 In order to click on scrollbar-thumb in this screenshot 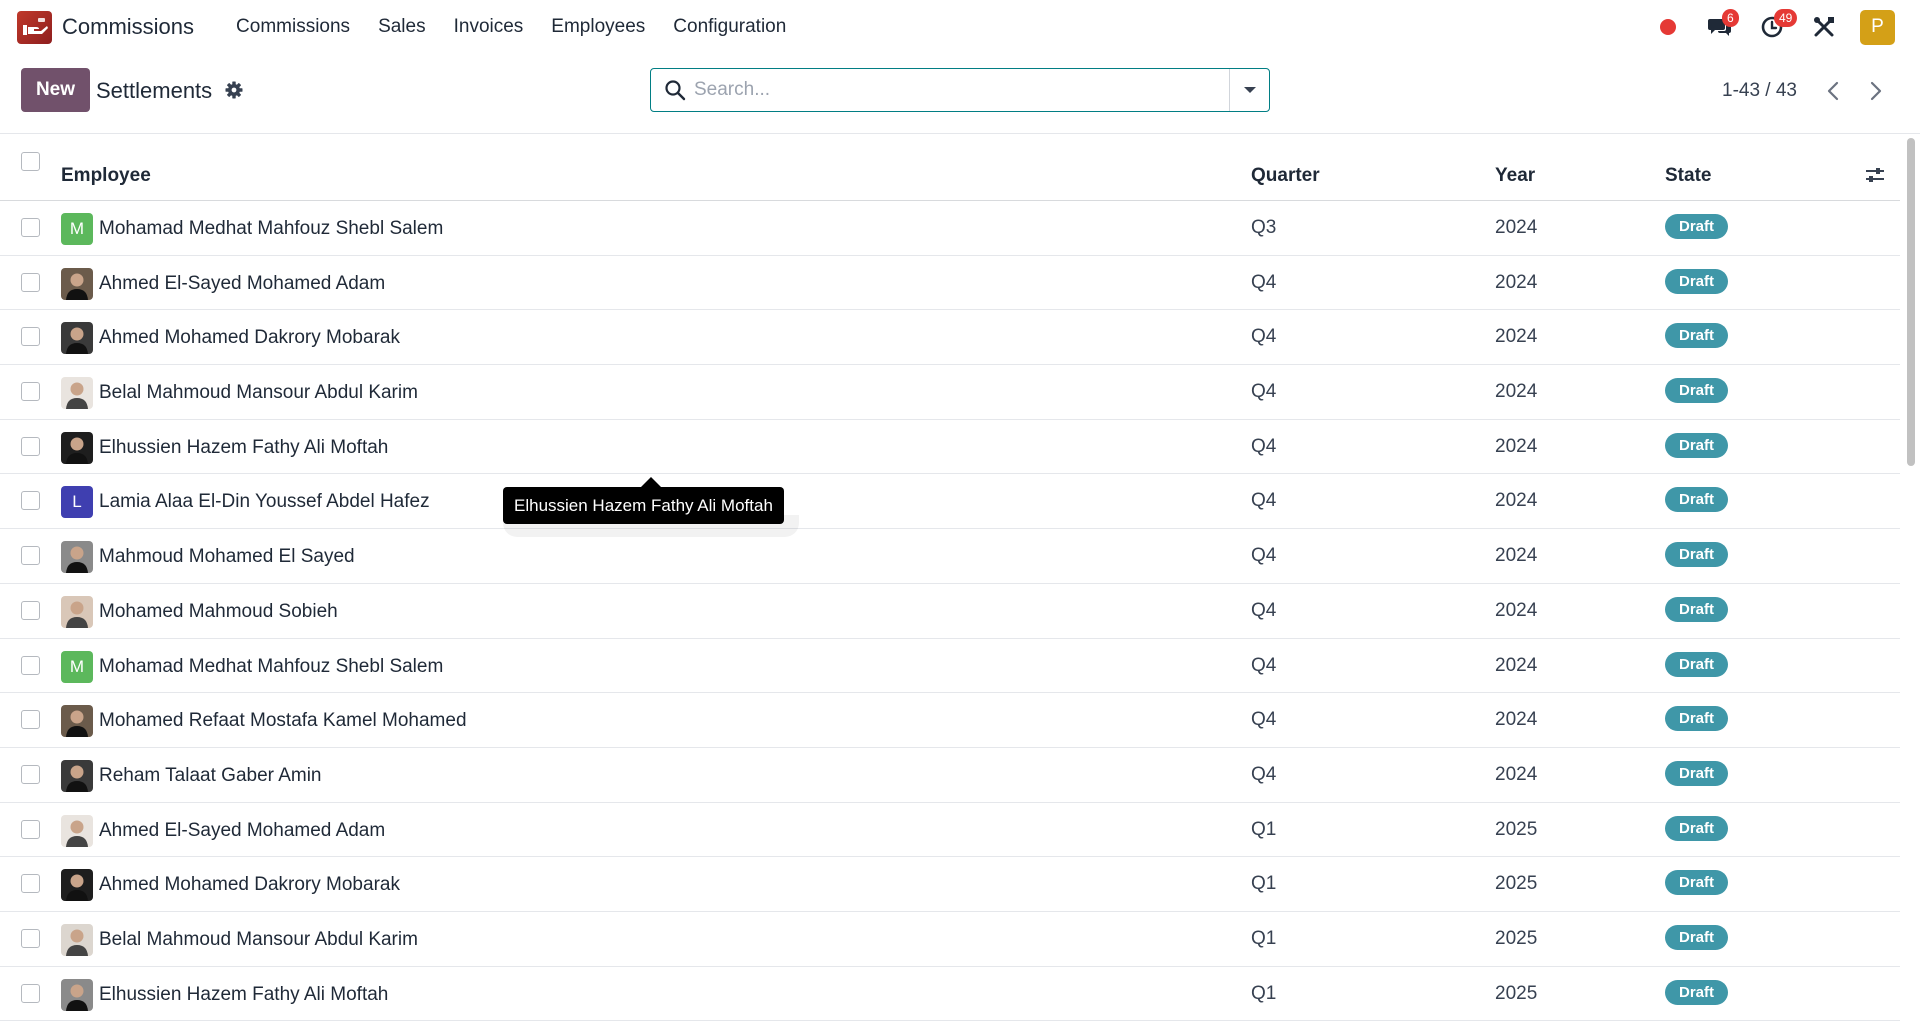, I will do `click(1911, 302)`.